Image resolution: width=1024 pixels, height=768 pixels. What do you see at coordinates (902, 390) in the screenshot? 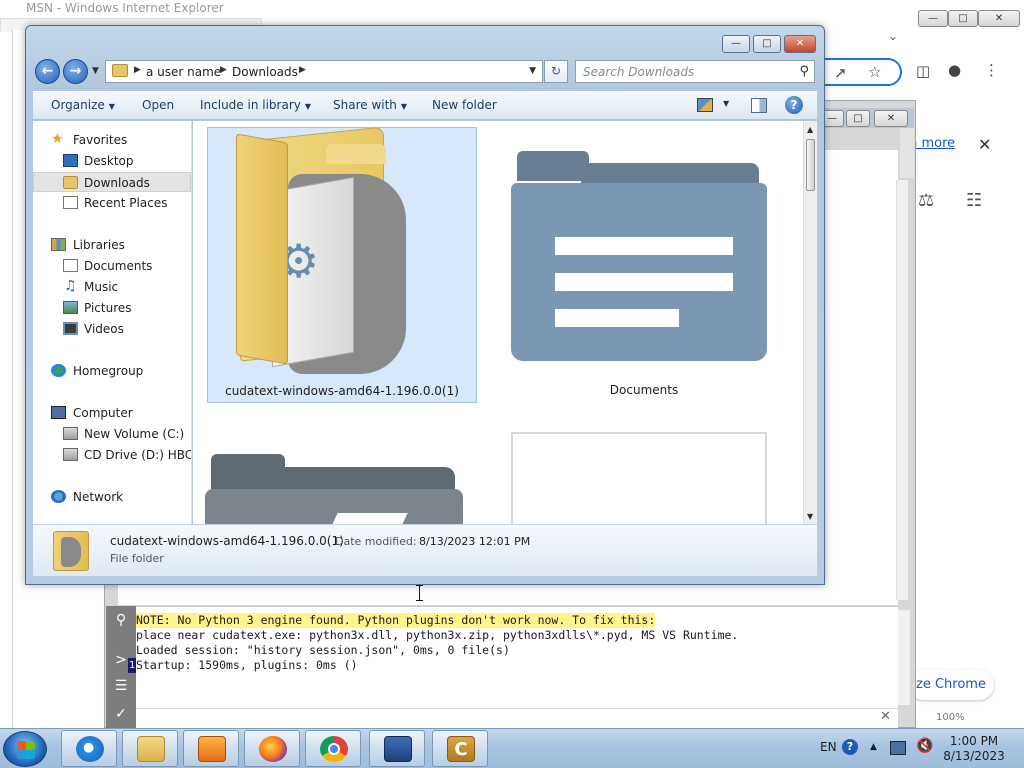
I see `cudatext-editor-scrollbar` at bounding box center [902, 390].